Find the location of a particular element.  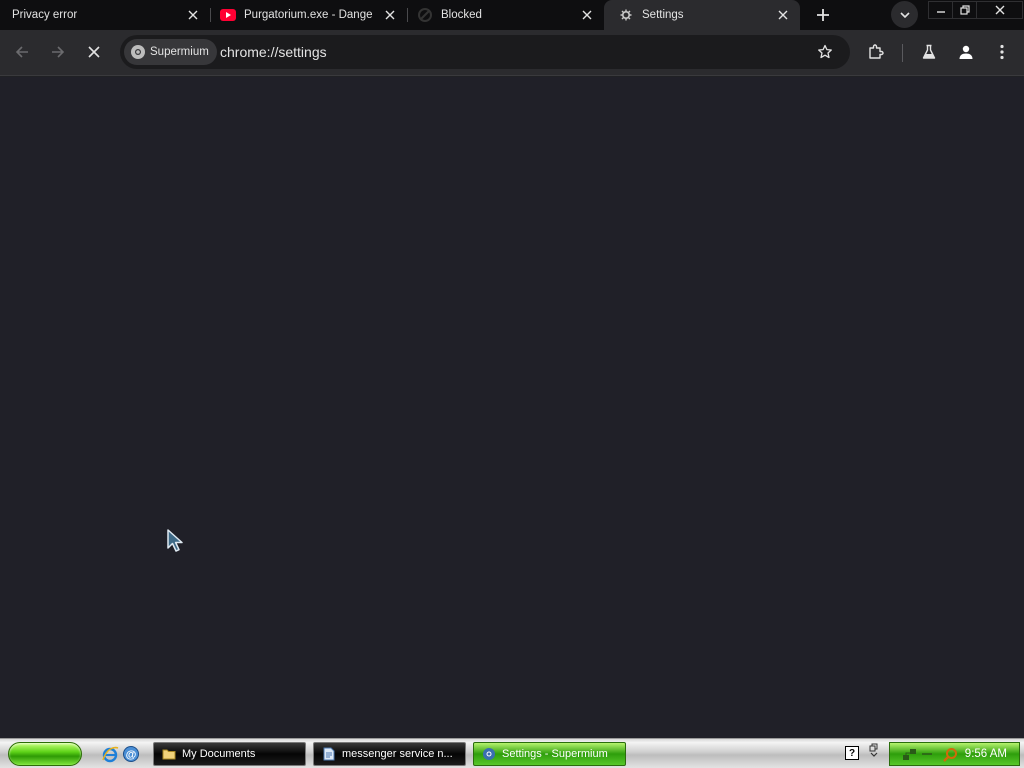

email-client-icon: @ is located at coordinates (131, 754).